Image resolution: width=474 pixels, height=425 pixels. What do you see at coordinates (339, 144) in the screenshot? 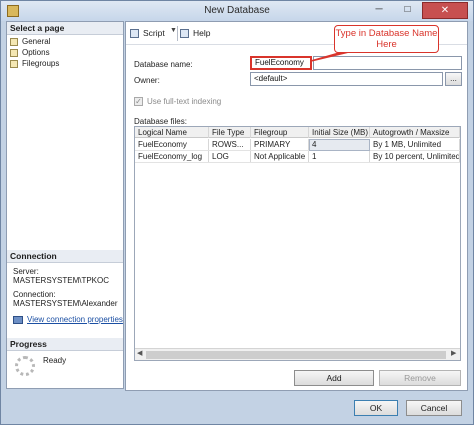
I see `cell-initial-size: 4` at bounding box center [339, 144].